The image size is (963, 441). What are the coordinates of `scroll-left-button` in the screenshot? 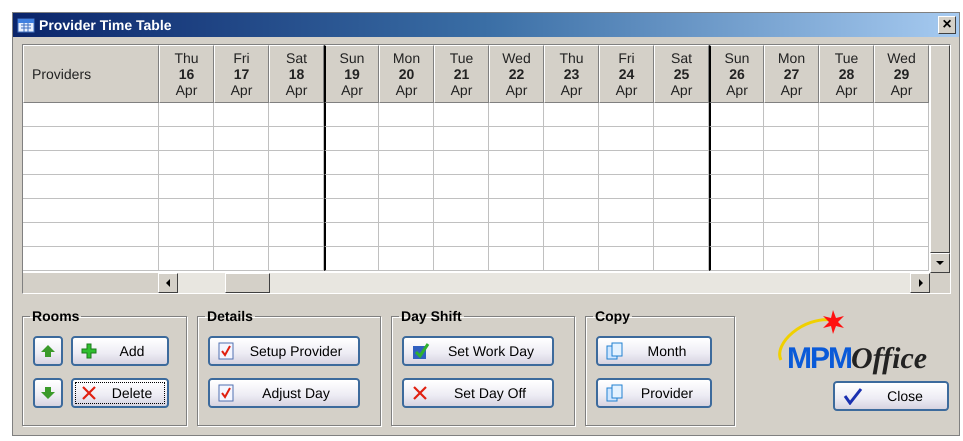 It's located at (168, 283).